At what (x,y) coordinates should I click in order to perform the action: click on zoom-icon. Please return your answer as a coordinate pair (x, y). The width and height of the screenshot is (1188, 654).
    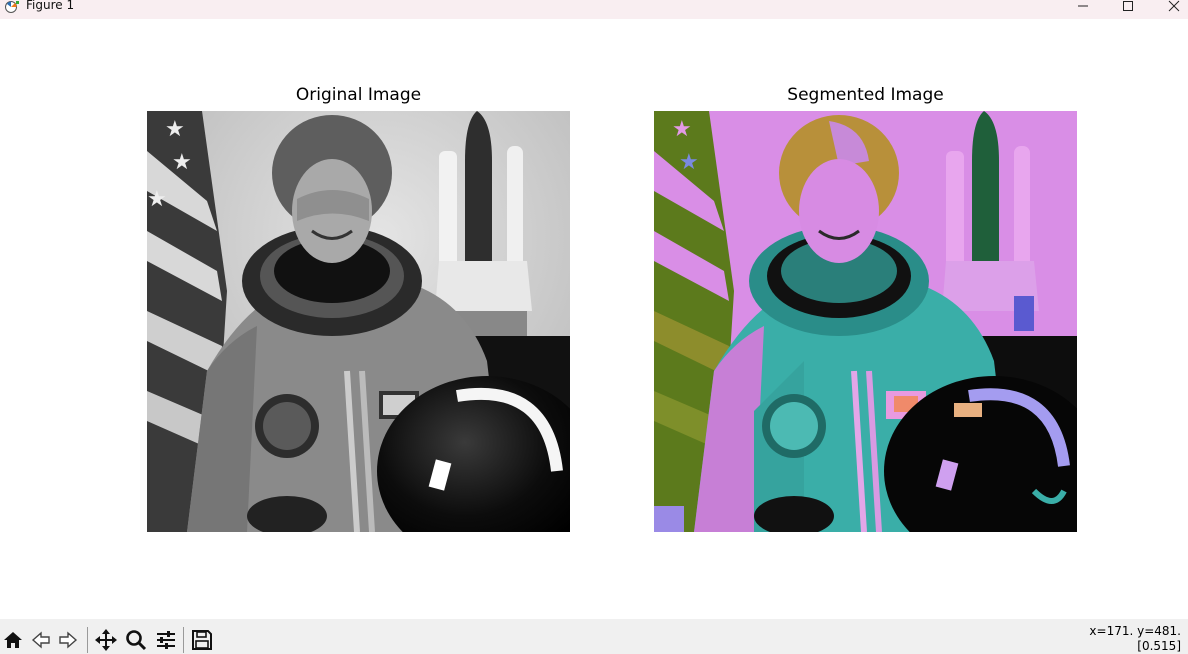
    Looking at the image, I should click on (136, 640).